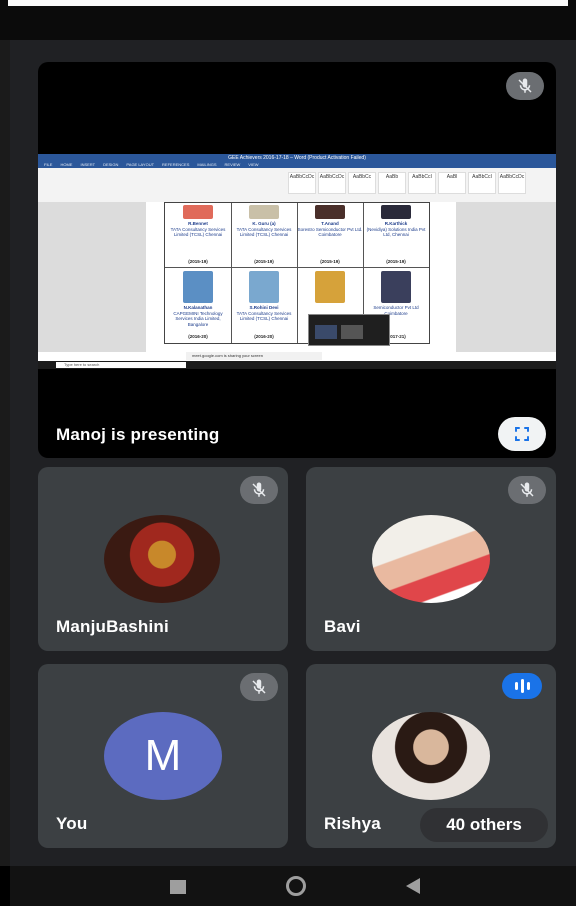 The image size is (576, 906). I want to click on windows-taskbar: Type here to search, so click(297, 365).